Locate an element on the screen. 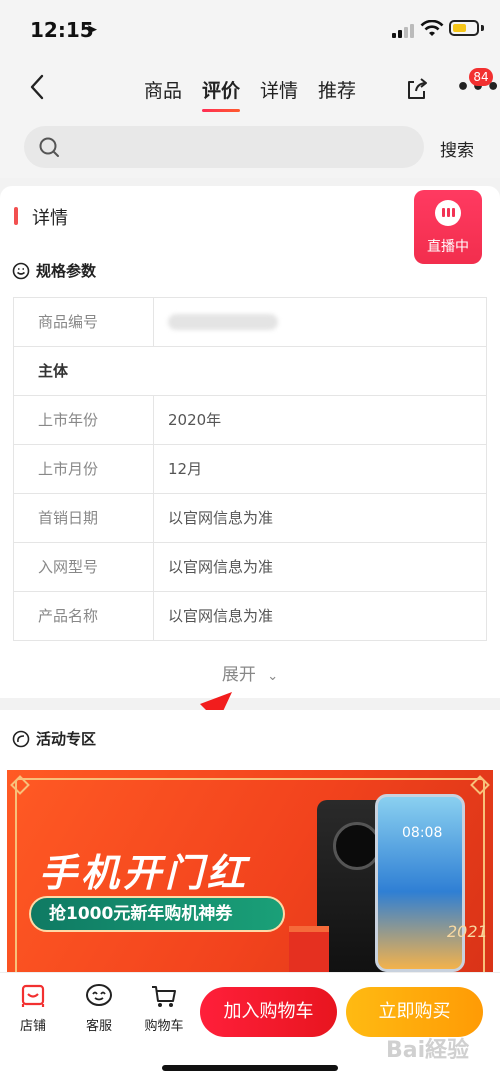  phone-screen-time: 08:08 is located at coordinates (422, 833).